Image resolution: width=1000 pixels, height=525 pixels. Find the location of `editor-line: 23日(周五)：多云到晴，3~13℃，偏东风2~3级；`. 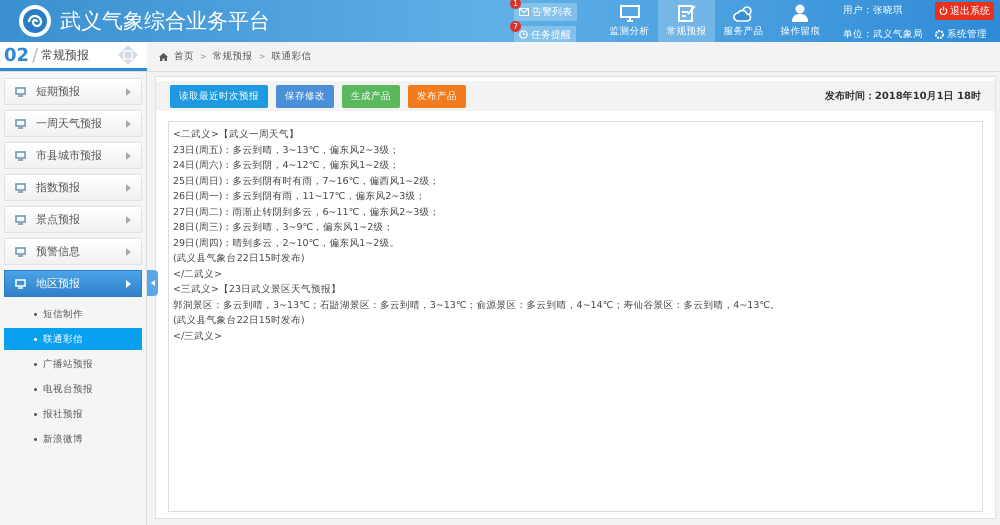

editor-line: 23日(周五)：多云到晴，3~13℃，偏东风2~3级； is located at coordinates (286, 151).